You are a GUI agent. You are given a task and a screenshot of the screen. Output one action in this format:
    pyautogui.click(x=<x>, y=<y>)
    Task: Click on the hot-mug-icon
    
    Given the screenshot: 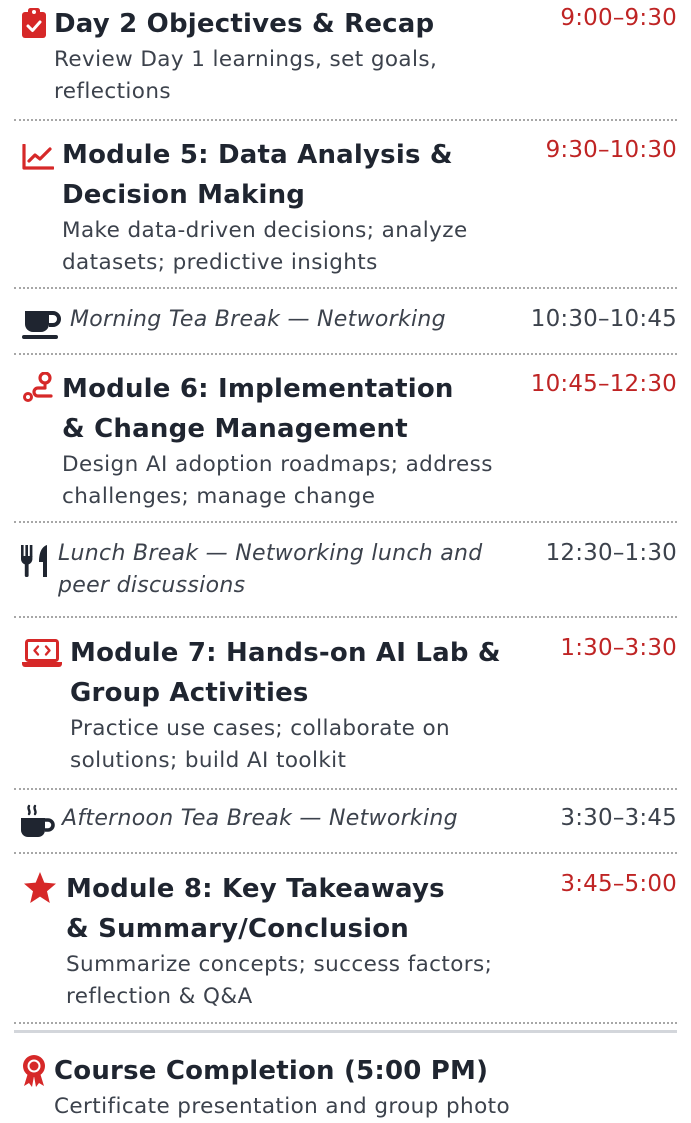 What is the action you would take?
    pyautogui.click(x=38, y=821)
    